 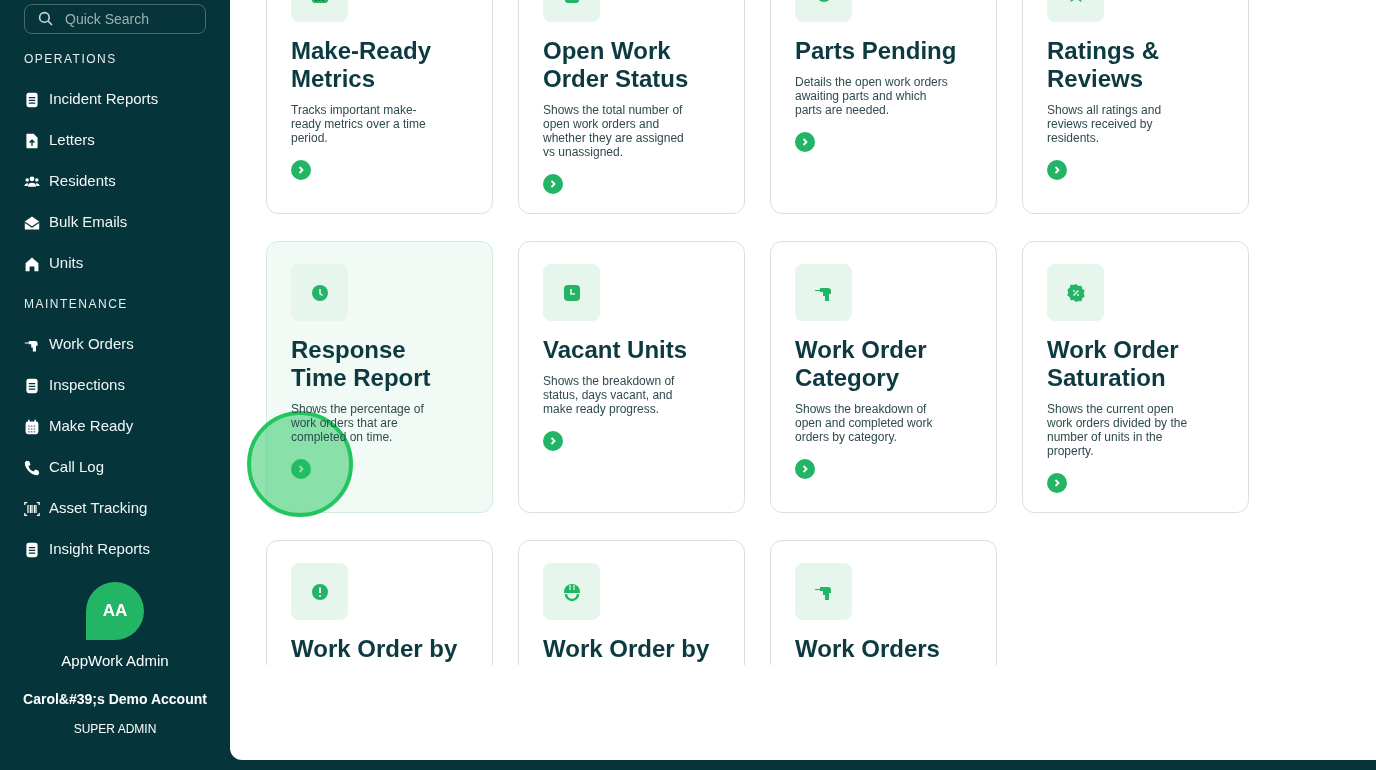 What do you see at coordinates (32, 426) in the screenshot?
I see `calendar-icon` at bounding box center [32, 426].